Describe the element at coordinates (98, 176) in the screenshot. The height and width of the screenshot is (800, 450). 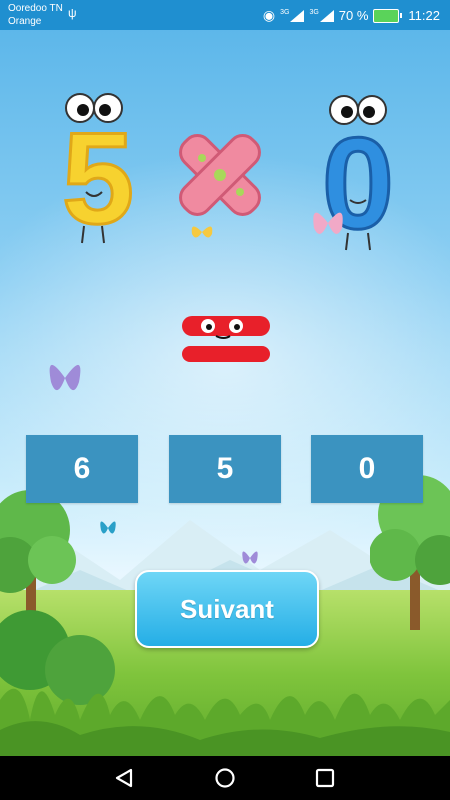
I see `operand-1-text: 5` at that location.